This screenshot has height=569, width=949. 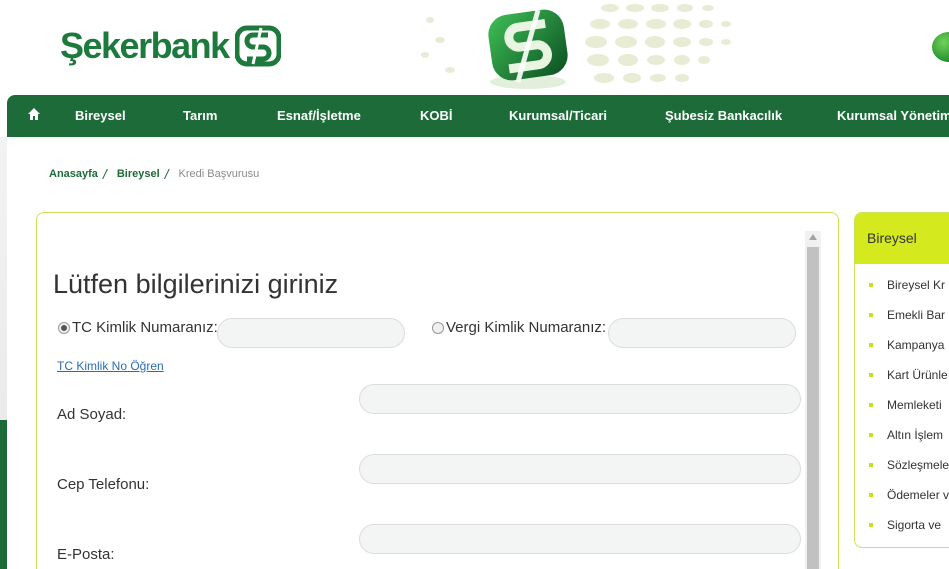 What do you see at coordinates (145, 45) in the screenshot?
I see `logo-text: Şekerbank` at bounding box center [145, 45].